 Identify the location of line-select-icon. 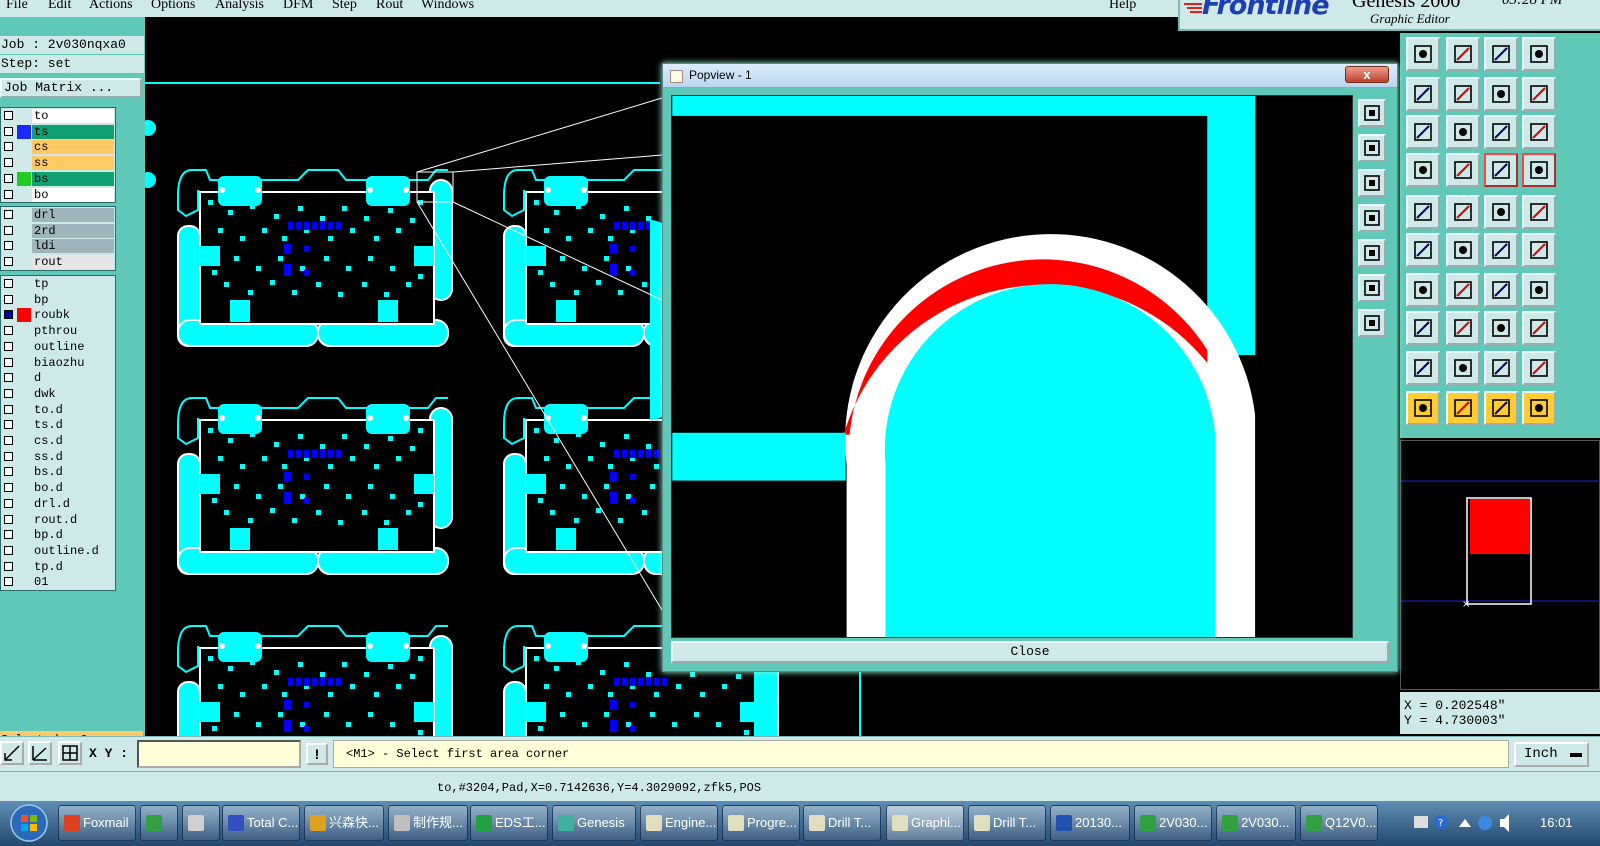
(1463, 328).